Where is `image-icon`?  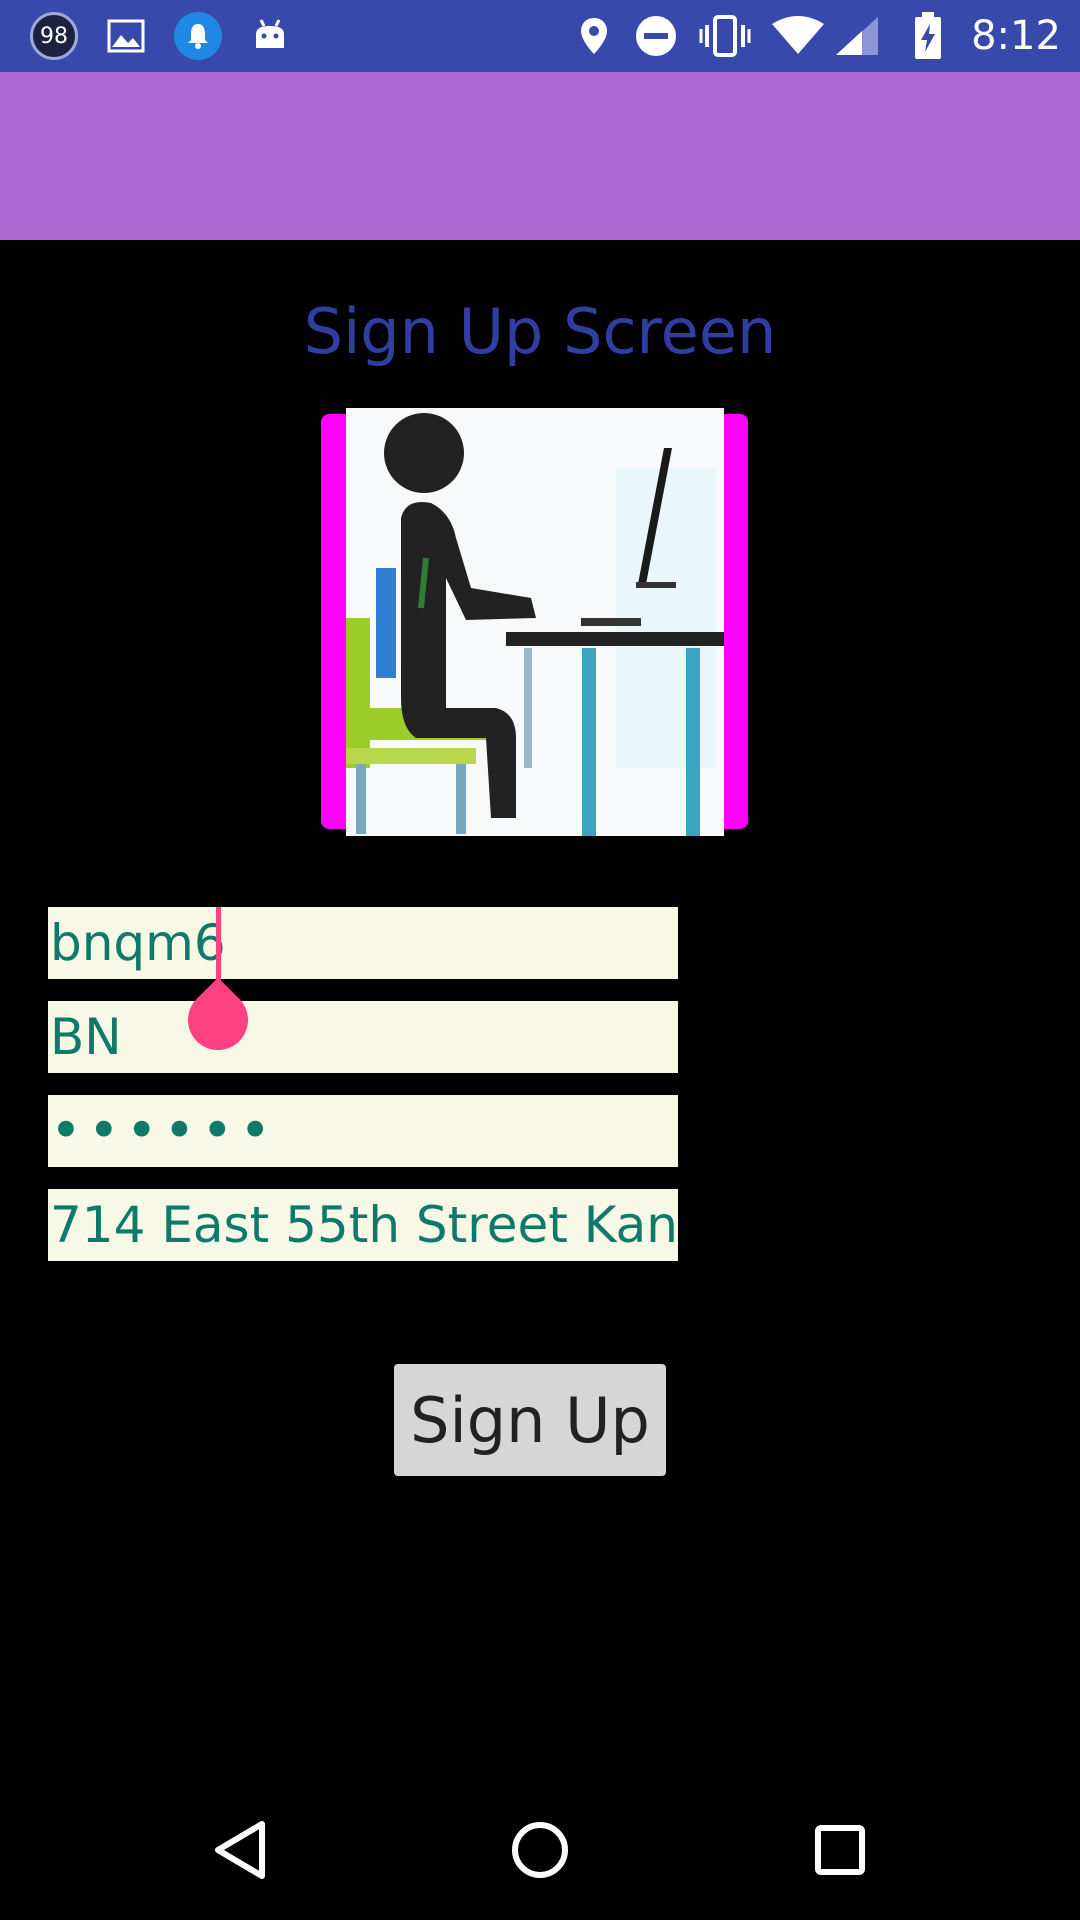 image-icon is located at coordinates (126, 36).